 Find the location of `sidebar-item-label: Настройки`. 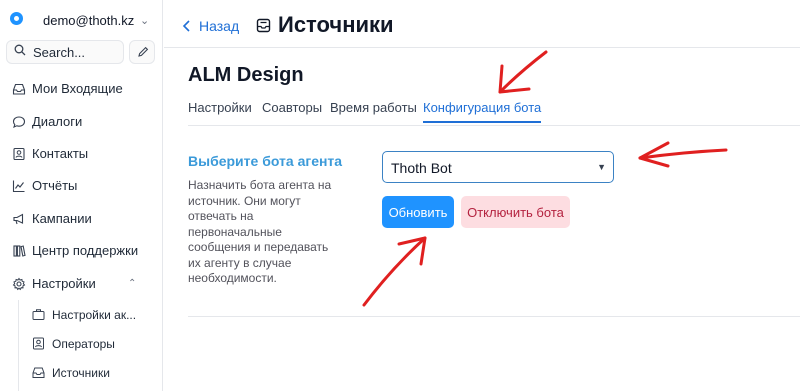

sidebar-item-label: Настройки is located at coordinates (64, 283).